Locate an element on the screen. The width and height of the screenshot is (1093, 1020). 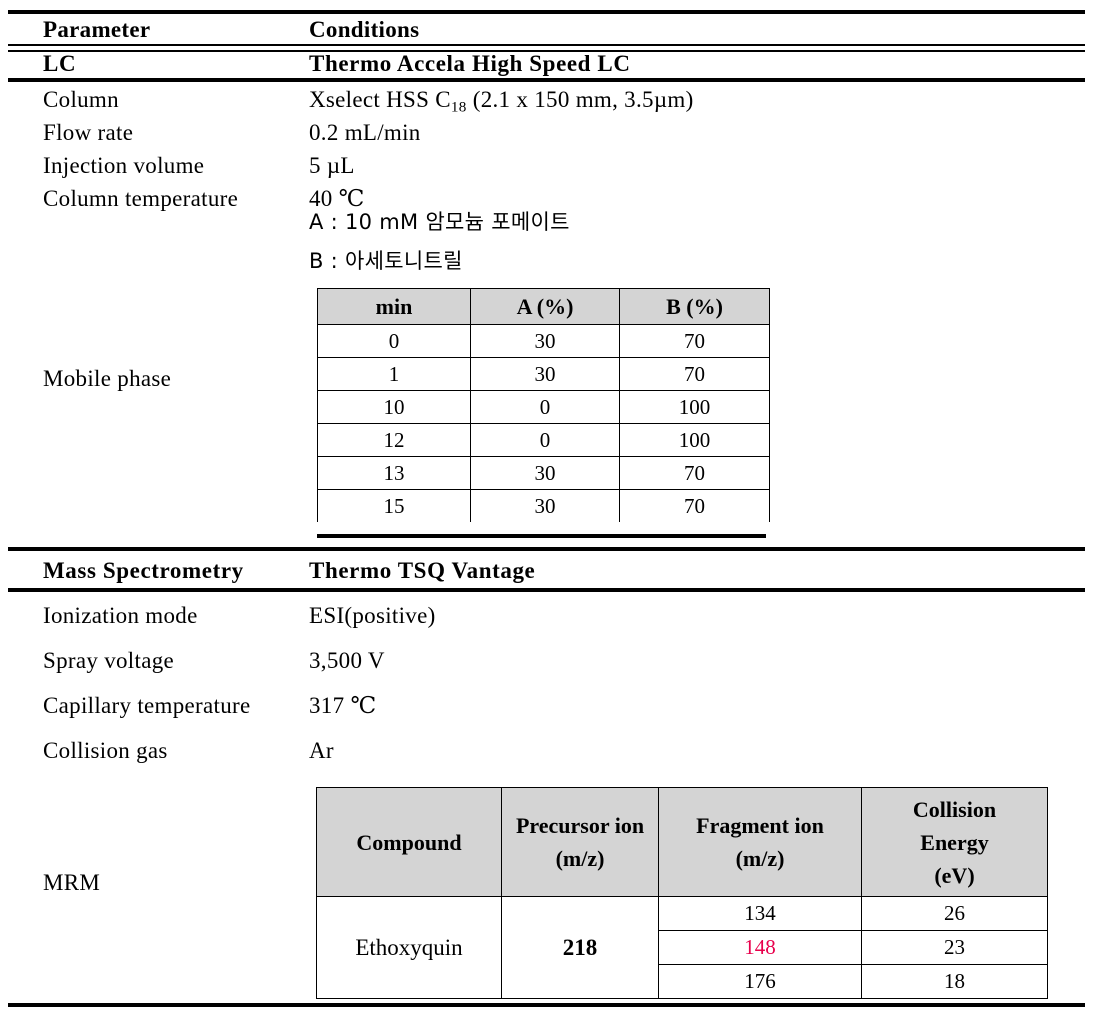
row-label-mobile-phase: Mobile phase is located at coordinates (107, 378).